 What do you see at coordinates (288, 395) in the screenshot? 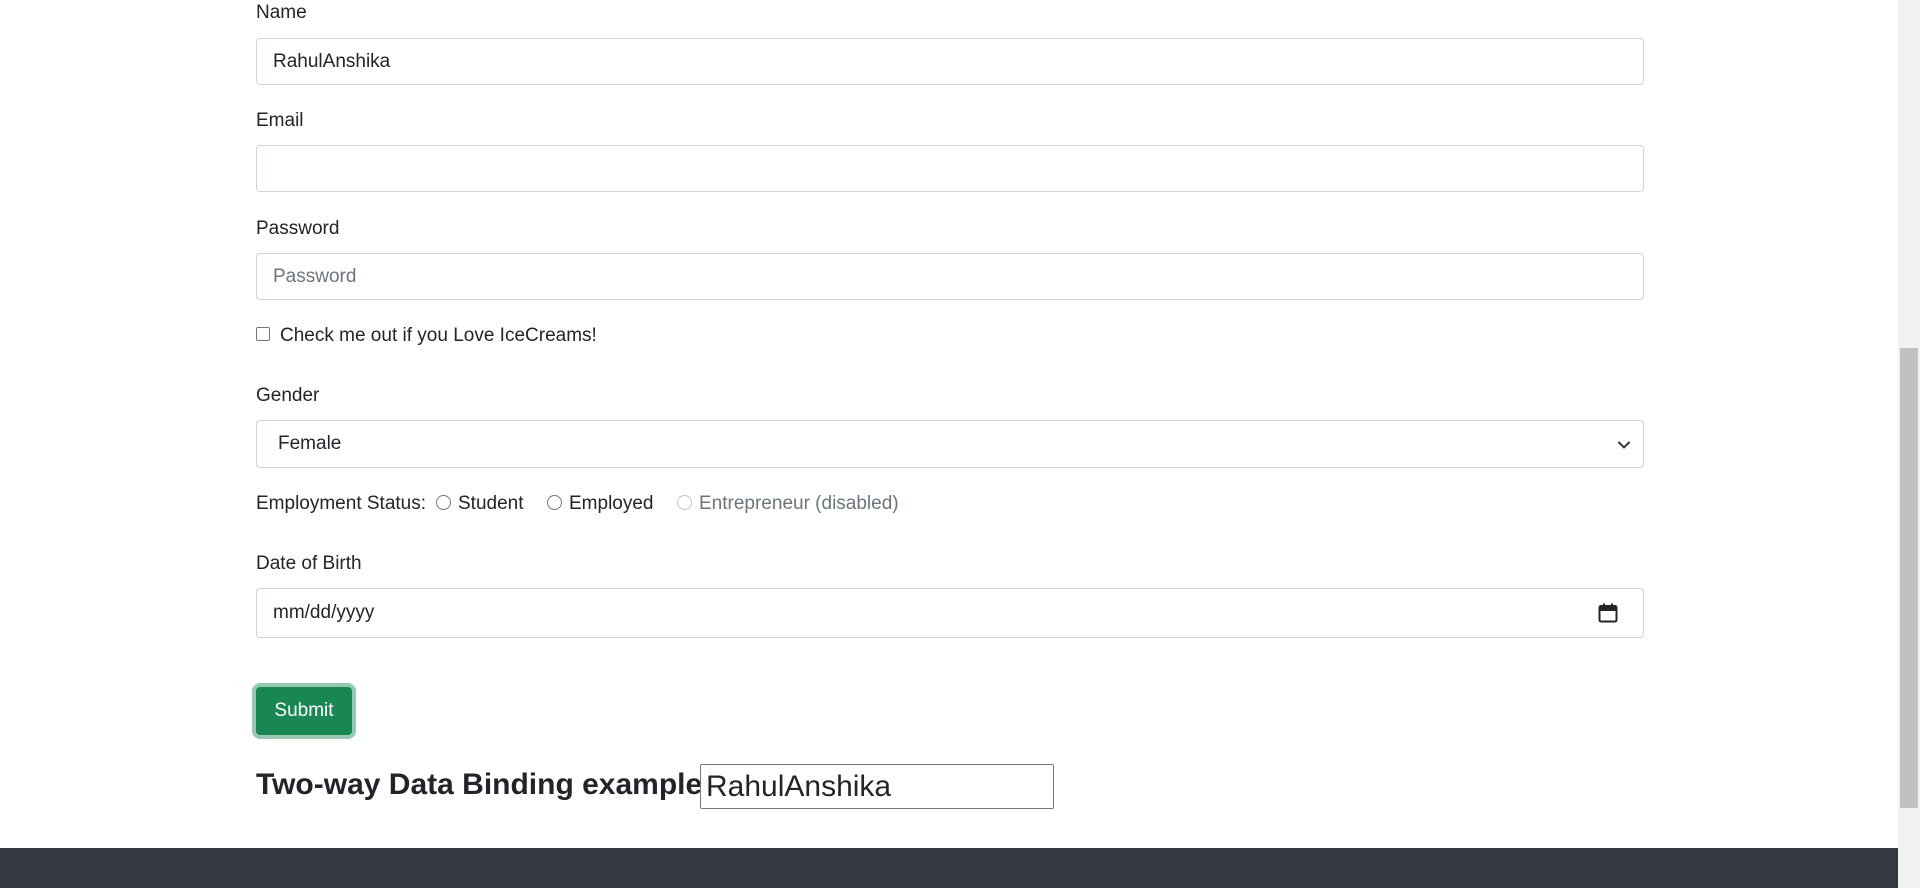
I see `gender-label: Gender` at bounding box center [288, 395].